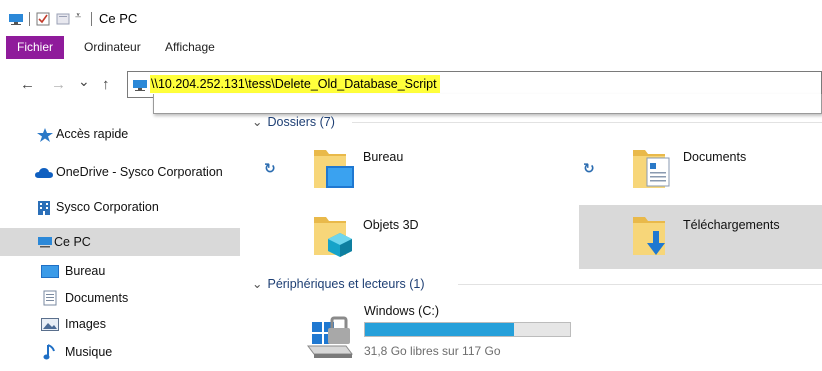  Describe the element at coordinates (78, 16) in the screenshot. I see `customize-toolbar-icon: ⩡` at that location.